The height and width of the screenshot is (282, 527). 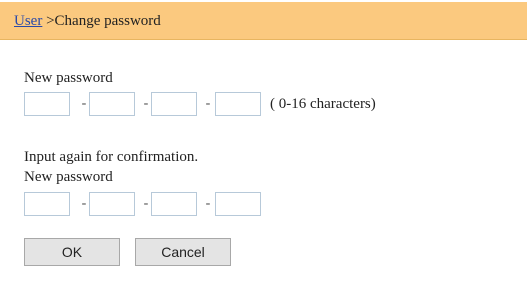 What do you see at coordinates (68, 177) in the screenshot?
I see `confirm-password-label: New password` at bounding box center [68, 177].